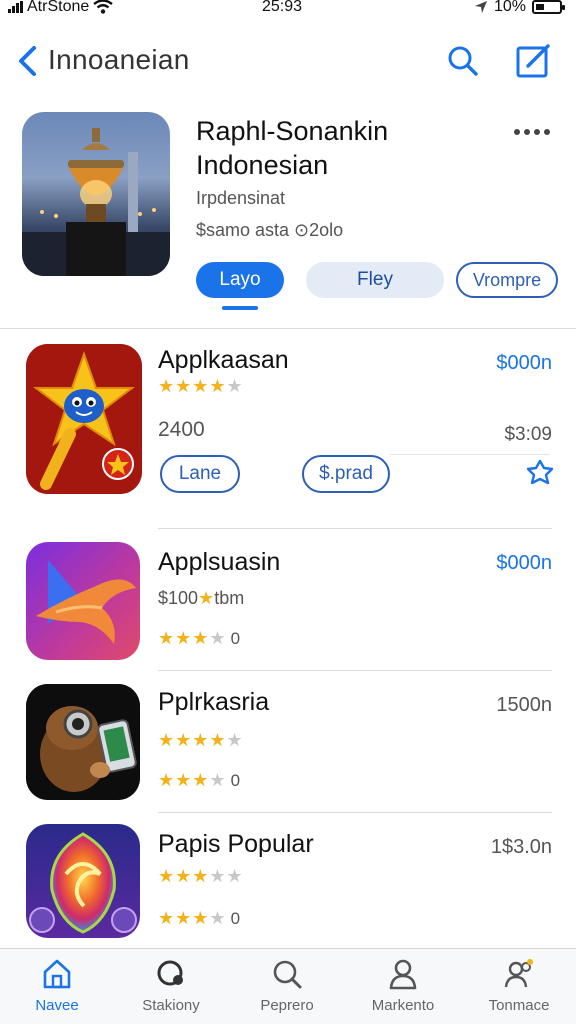  What do you see at coordinates (288, 883) in the screenshot?
I see `list-item: Papis Popular 1$3.0n ★★★★★ ★★★★ 0` at bounding box center [288, 883].